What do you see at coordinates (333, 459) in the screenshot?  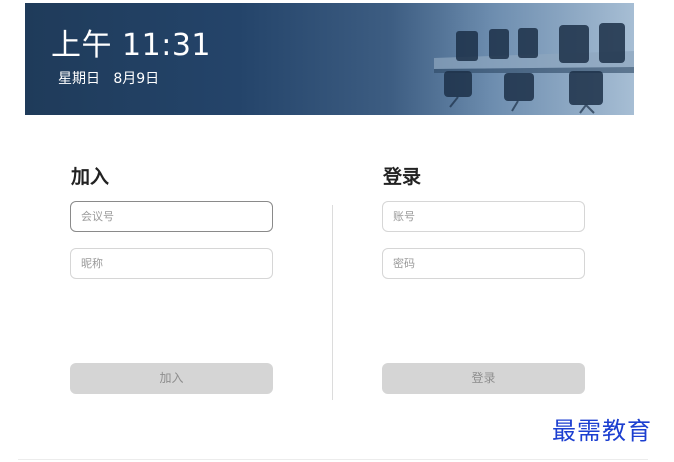 I see `bottom-divider` at bounding box center [333, 459].